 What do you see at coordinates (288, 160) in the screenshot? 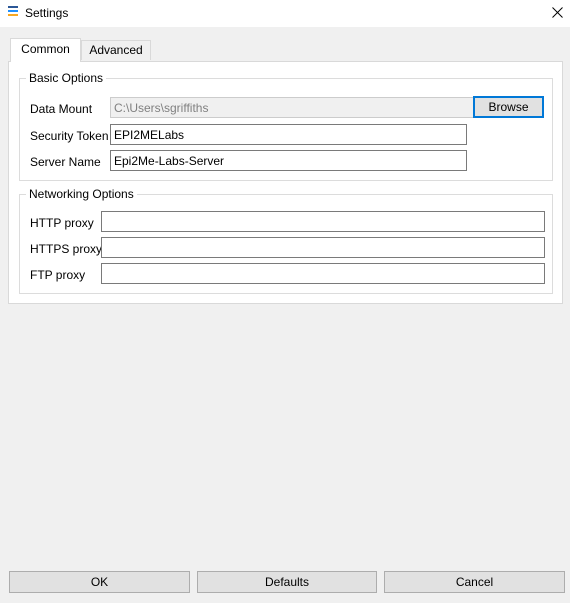
I see `server-name-input` at bounding box center [288, 160].